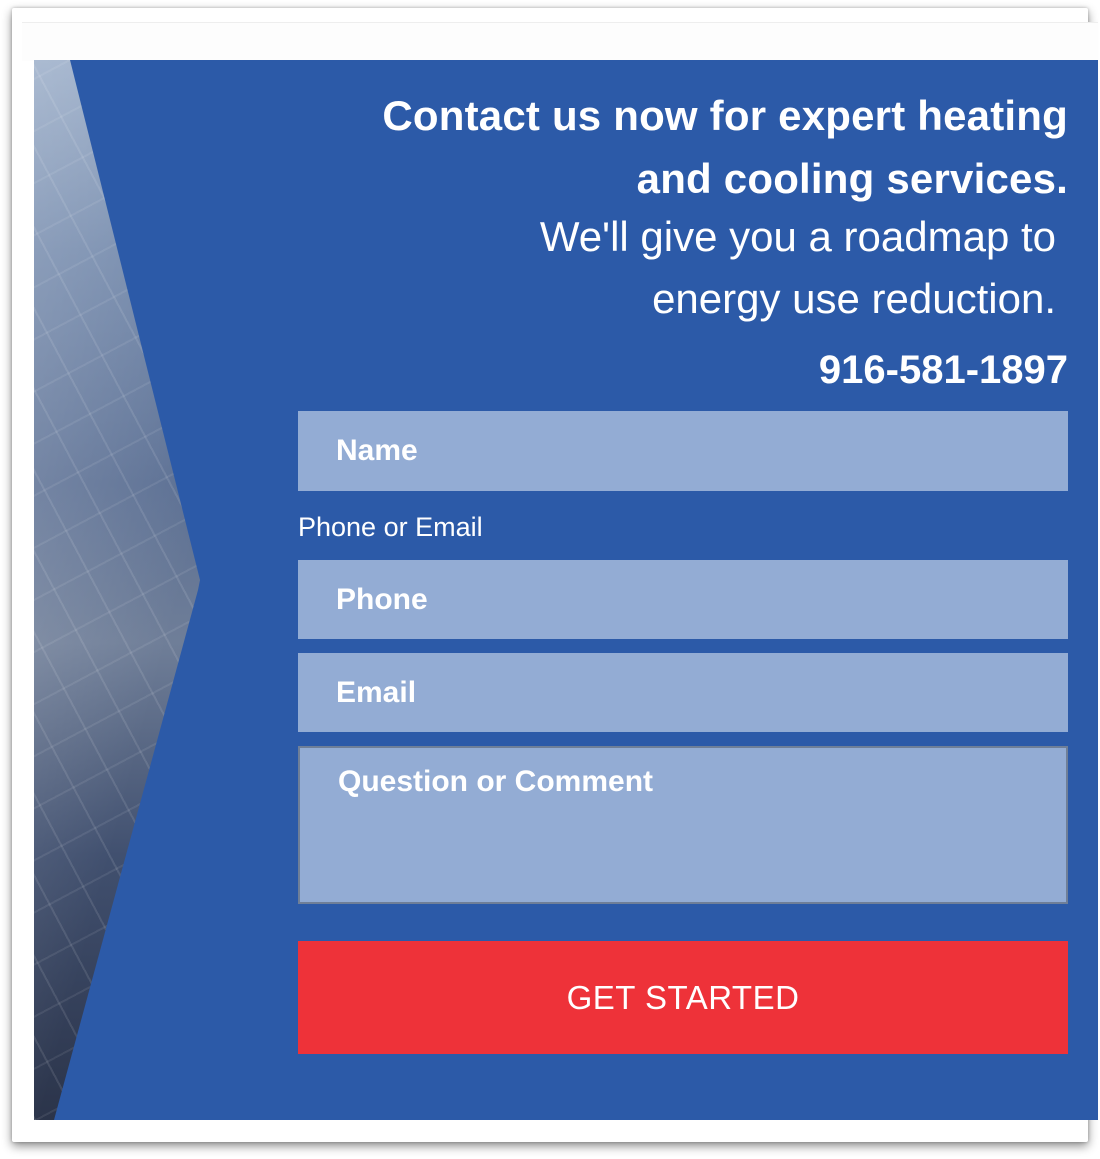 The height and width of the screenshot is (1159, 1100). I want to click on heading-line-2: and cooling services., so click(852, 178).